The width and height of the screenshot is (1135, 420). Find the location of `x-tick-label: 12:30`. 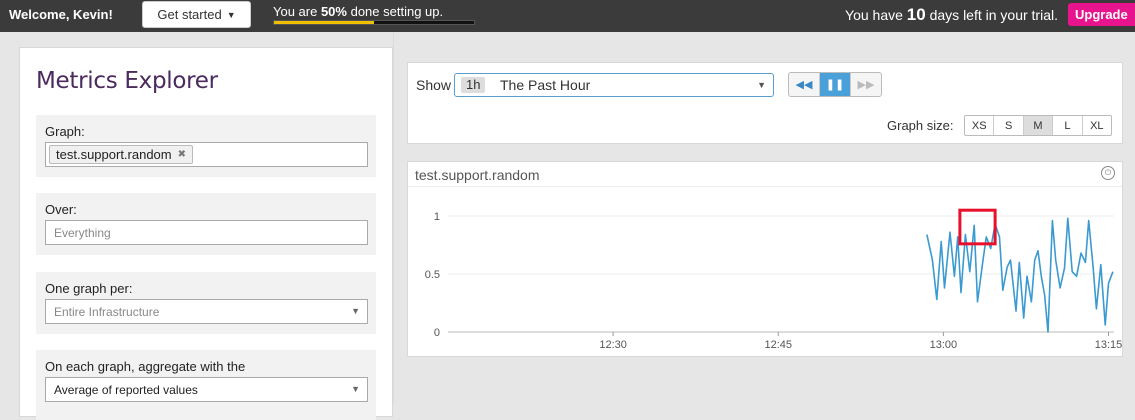

x-tick-label: 12:30 is located at coordinates (613, 345).